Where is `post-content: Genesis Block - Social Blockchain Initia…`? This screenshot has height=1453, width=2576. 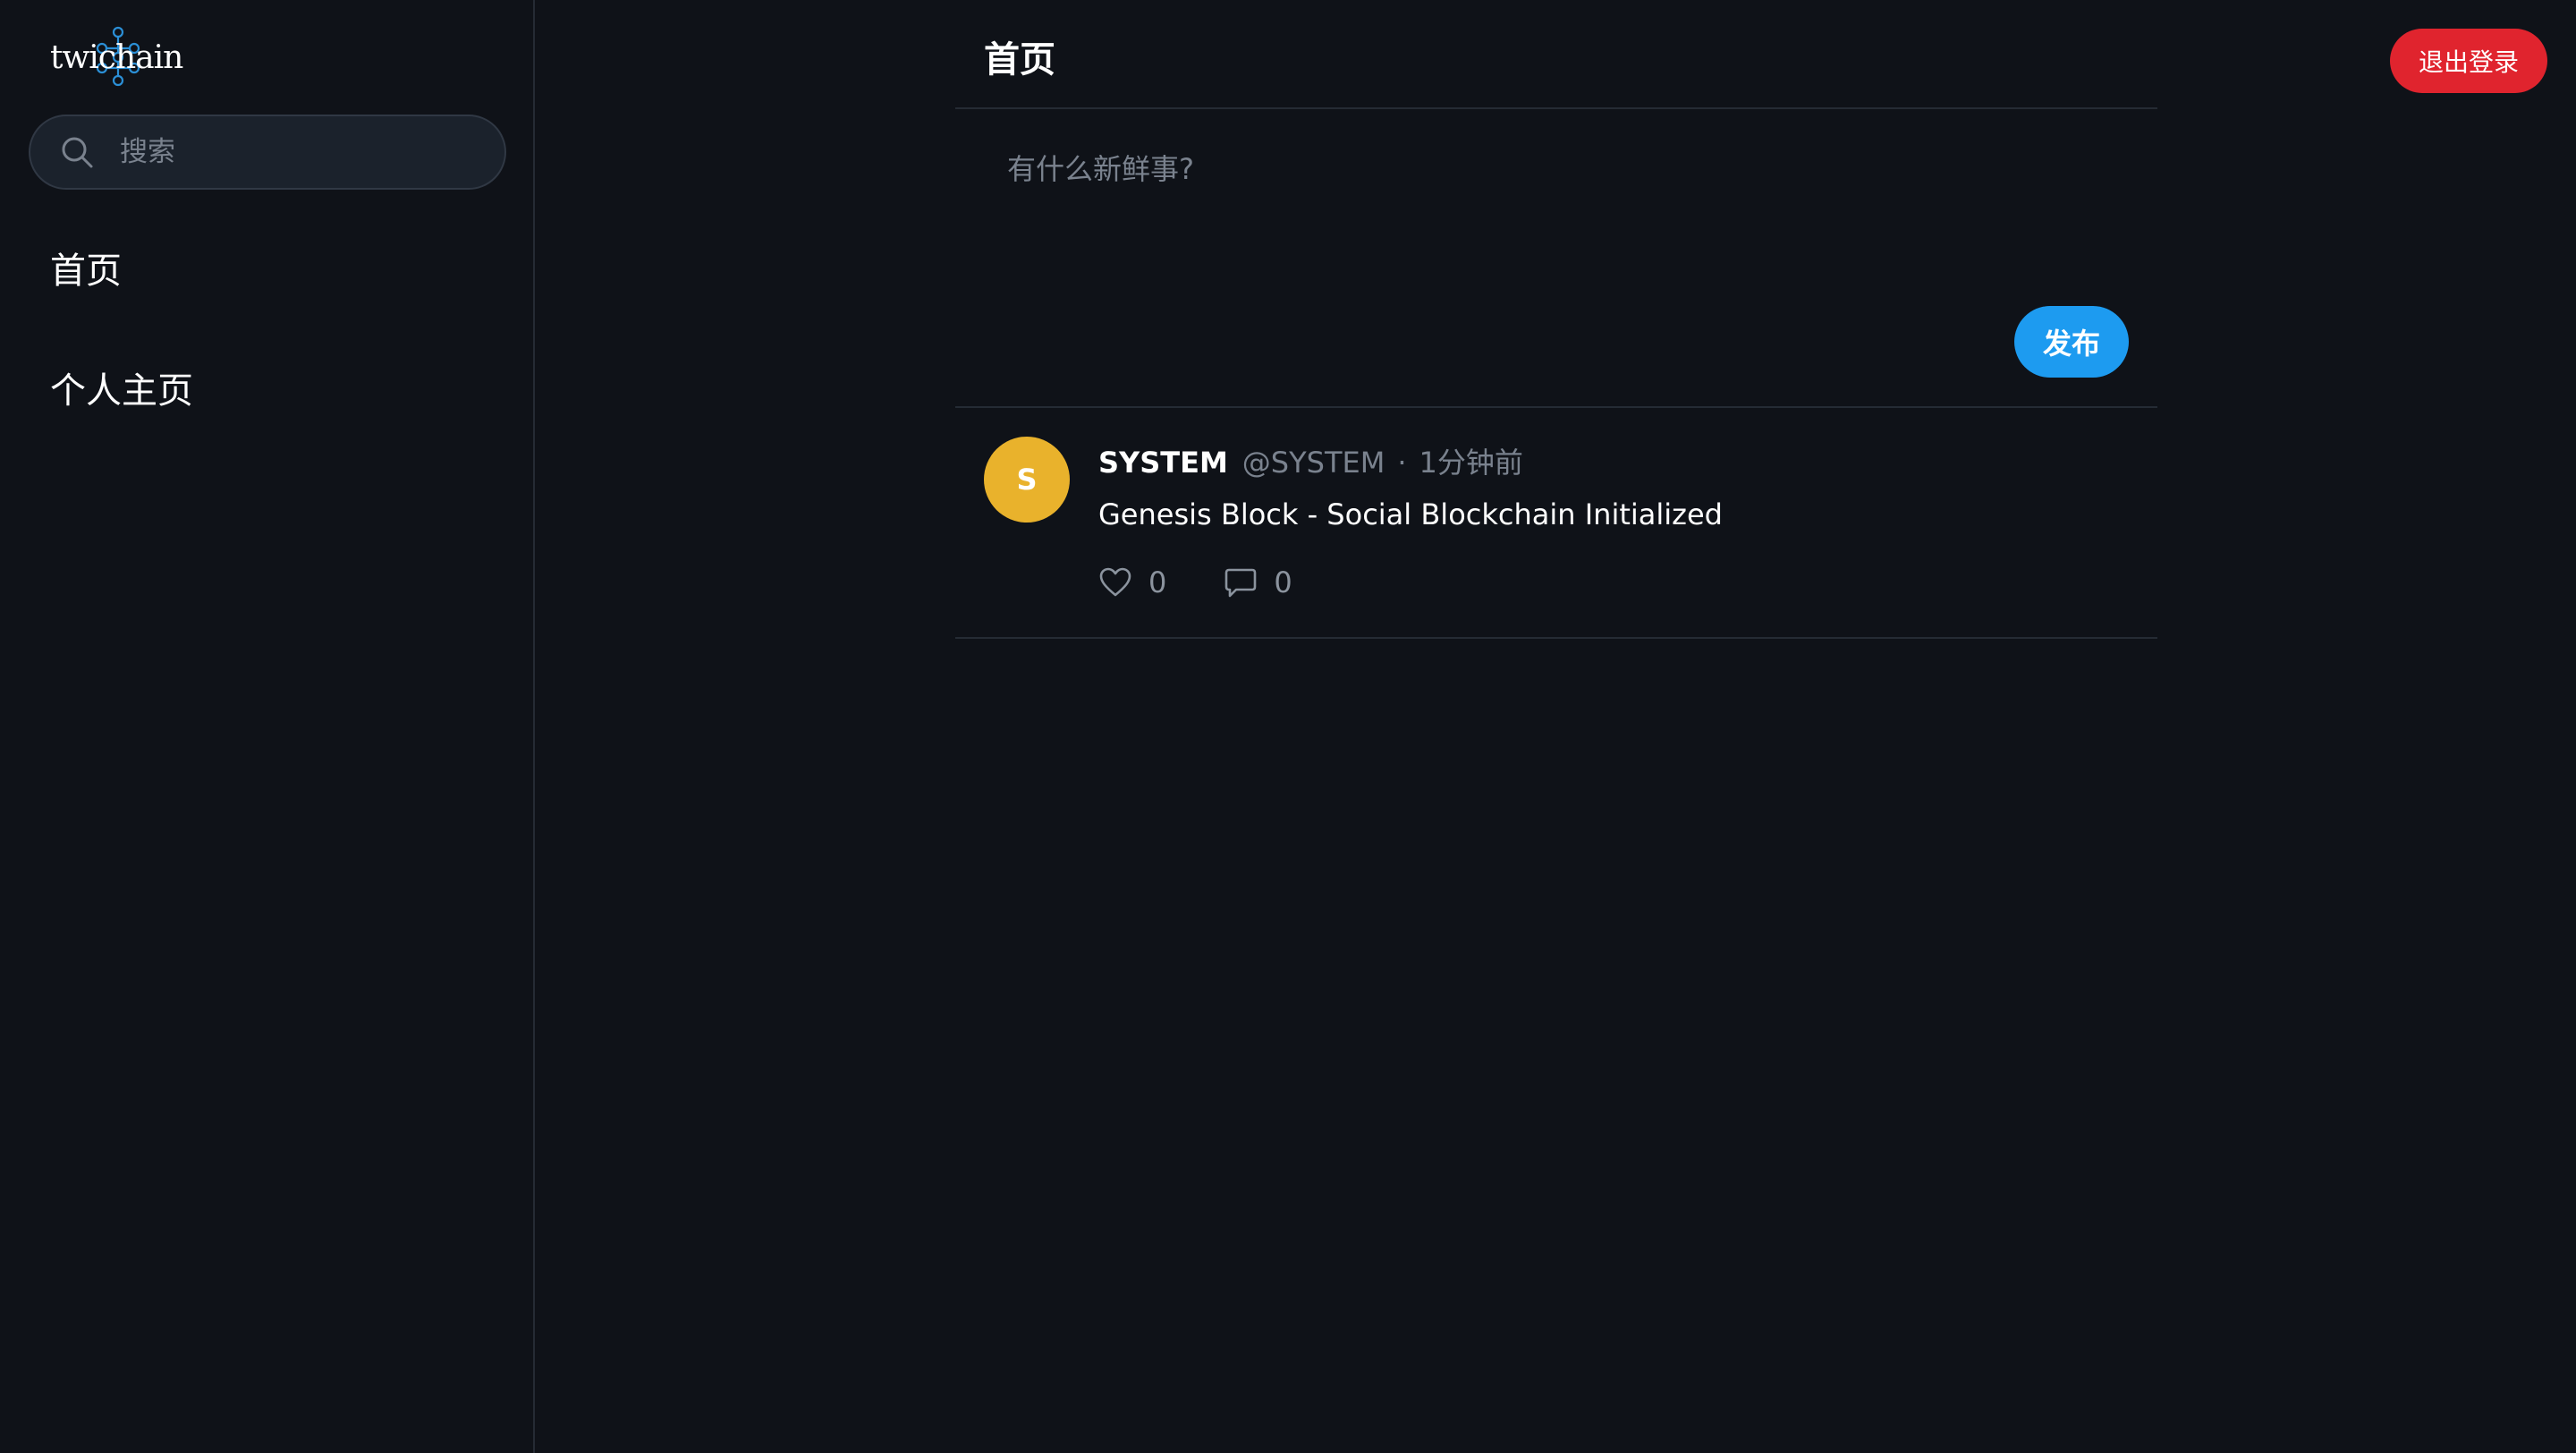 post-content: Genesis Block - Social Blockchain Initia… is located at coordinates (1410, 514).